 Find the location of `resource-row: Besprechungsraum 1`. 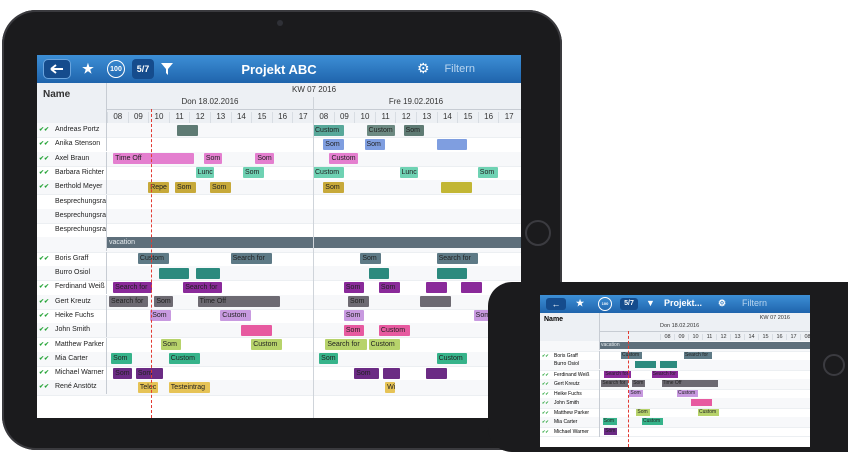

resource-row: Besprechungsraum 1 is located at coordinates (279, 202).